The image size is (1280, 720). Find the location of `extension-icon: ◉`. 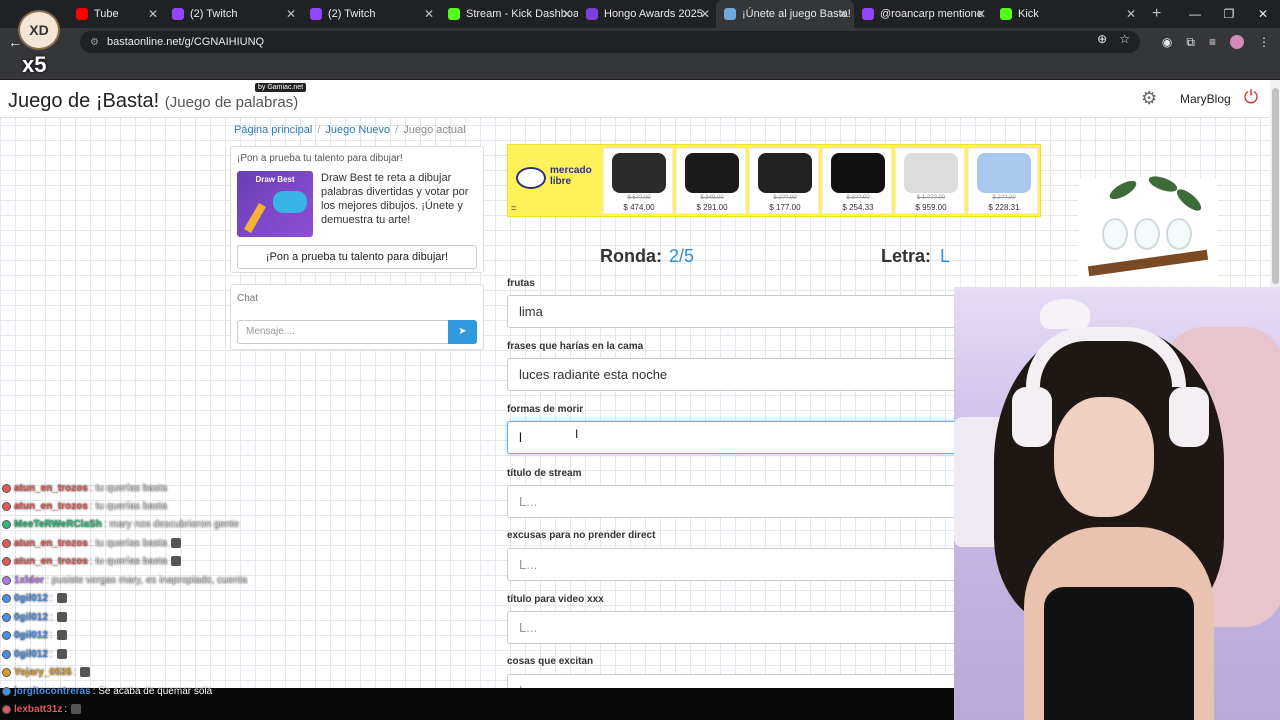

extension-icon: ◉ is located at coordinates (1167, 42).